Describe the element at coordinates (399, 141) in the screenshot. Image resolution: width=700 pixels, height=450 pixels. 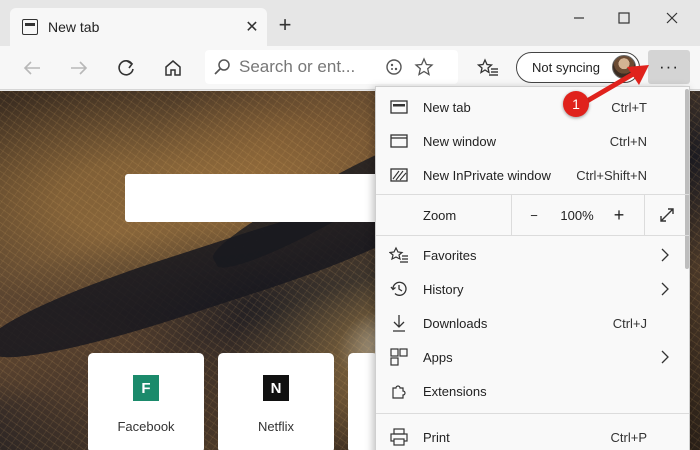
I see `window-icon` at that location.